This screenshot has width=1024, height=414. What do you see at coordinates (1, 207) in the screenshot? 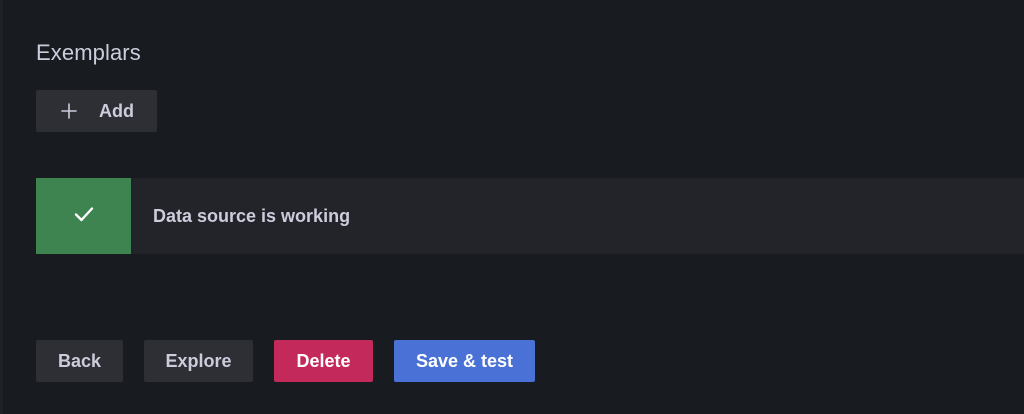
I see `panel-divider` at bounding box center [1, 207].